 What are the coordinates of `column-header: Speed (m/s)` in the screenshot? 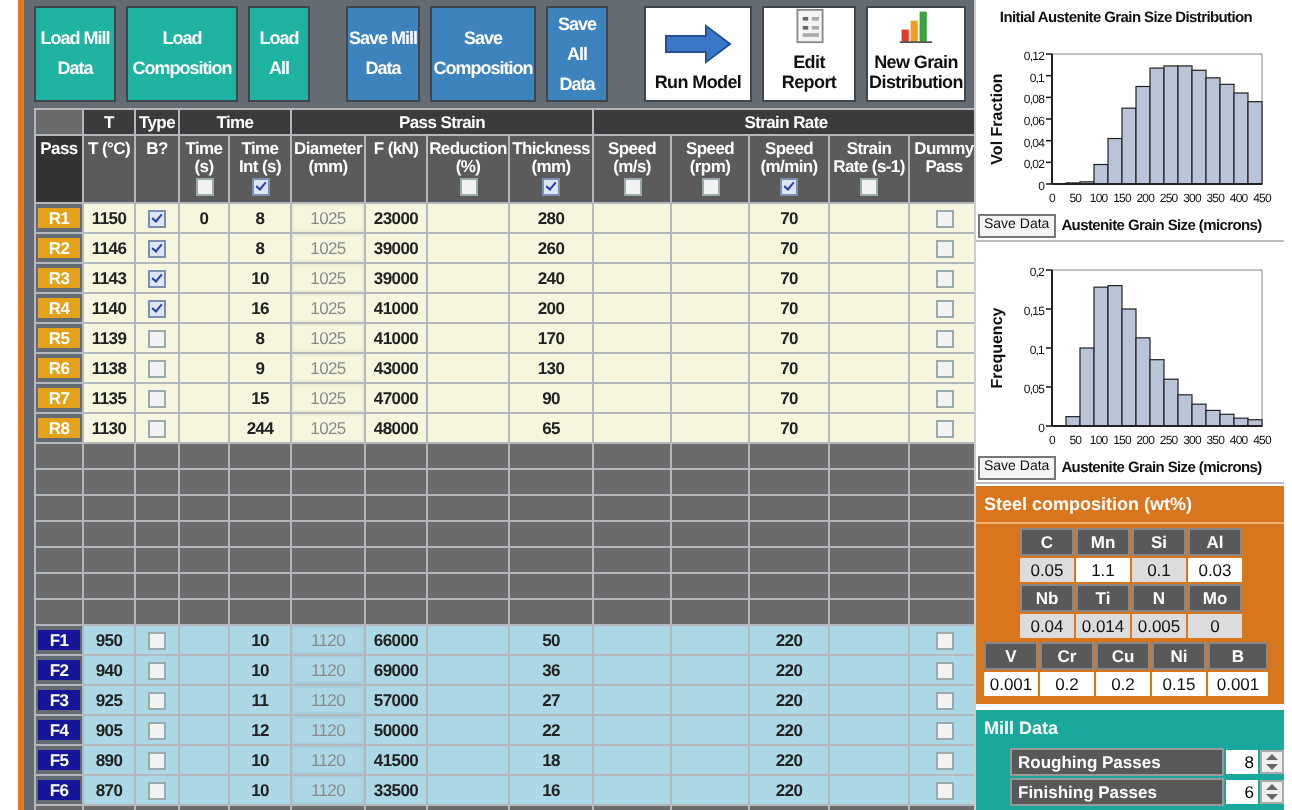 It's located at (632, 158).